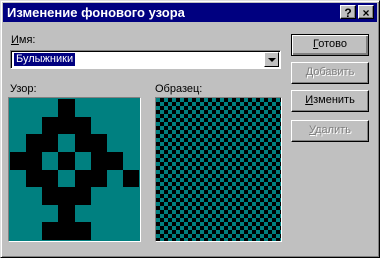  What do you see at coordinates (179, 89) in the screenshot?
I see `sample-label: Образец:` at bounding box center [179, 89].